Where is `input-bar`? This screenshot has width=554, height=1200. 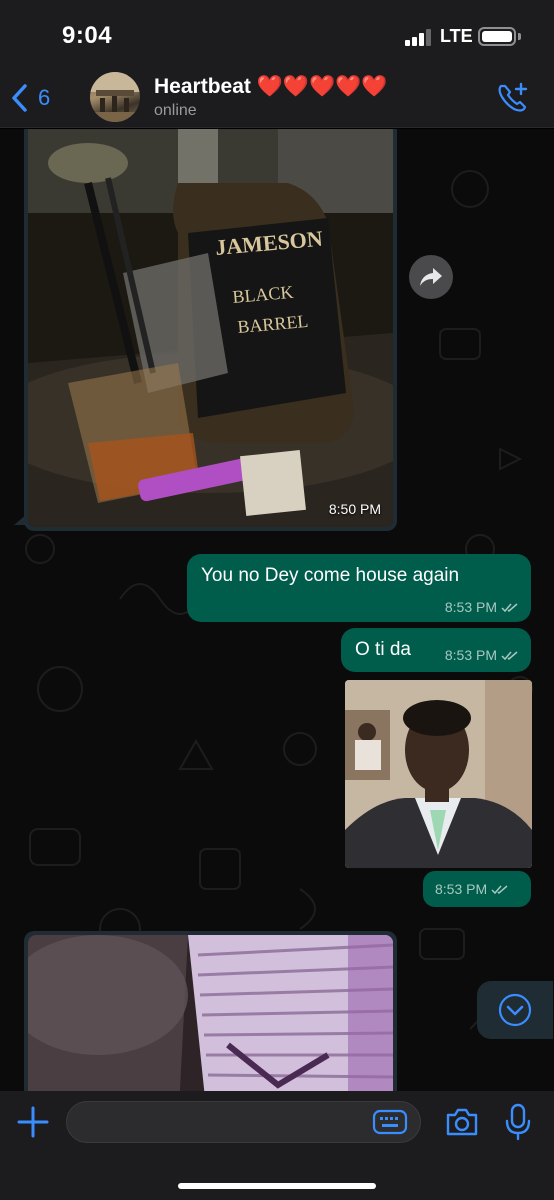 input-bar is located at coordinates (277, 1145).